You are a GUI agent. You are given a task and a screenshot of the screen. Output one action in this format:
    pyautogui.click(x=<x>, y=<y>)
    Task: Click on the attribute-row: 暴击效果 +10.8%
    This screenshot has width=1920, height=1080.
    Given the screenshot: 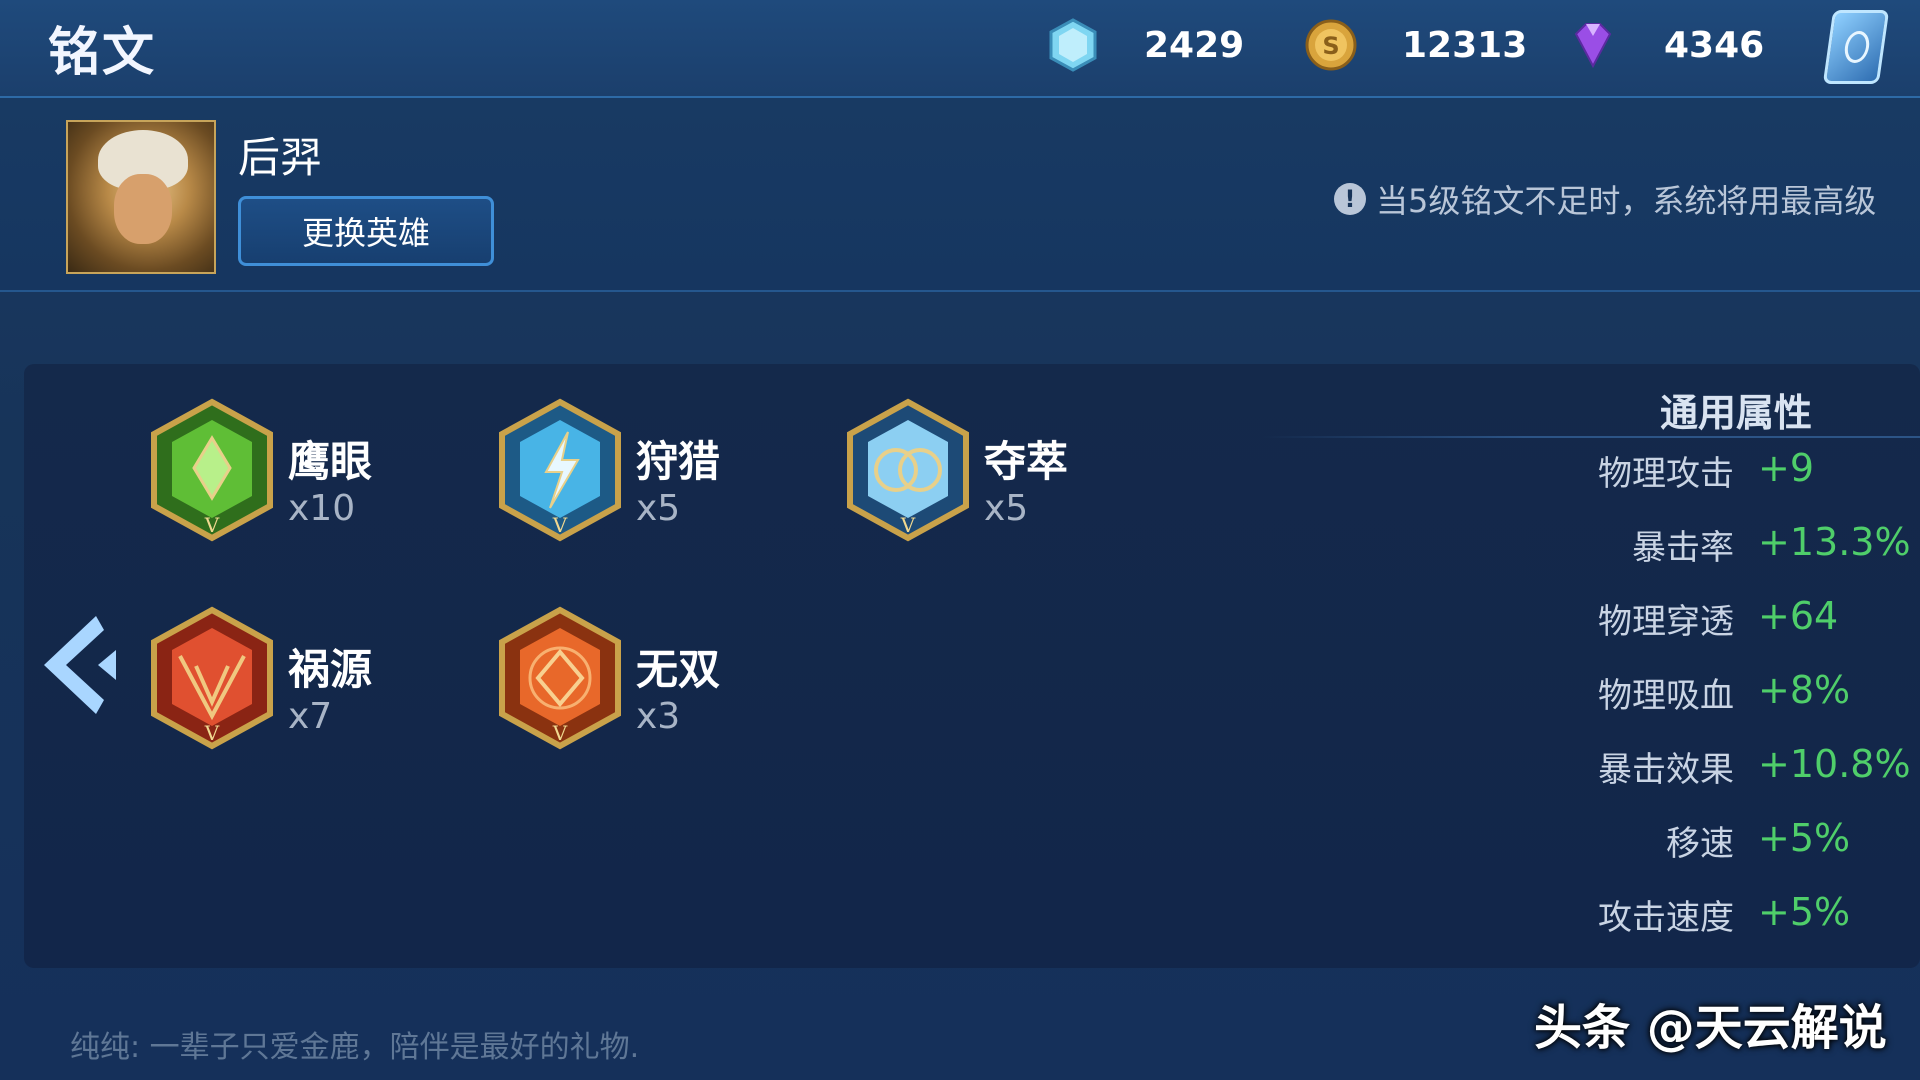 What is the action you would take?
    pyautogui.click(x=1710, y=767)
    